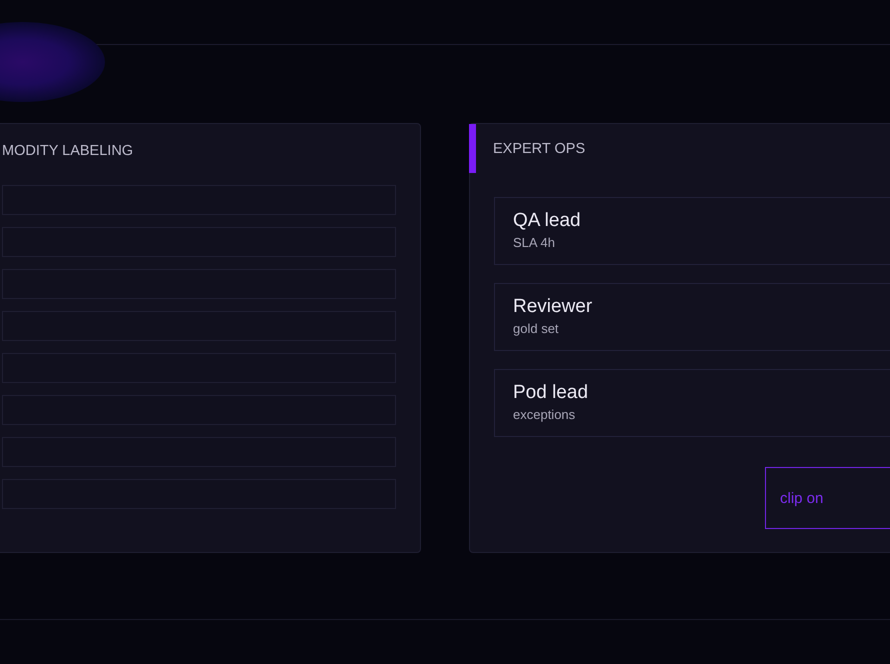 The image size is (890, 664). I want to click on card-title: Reviewer, so click(553, 307).